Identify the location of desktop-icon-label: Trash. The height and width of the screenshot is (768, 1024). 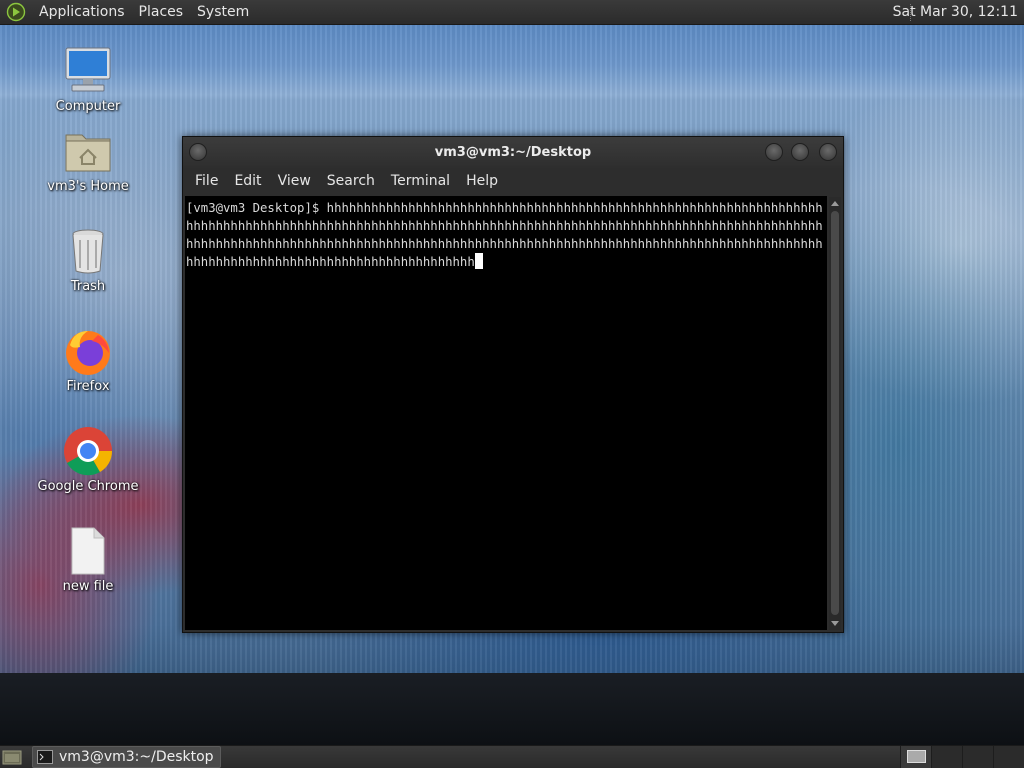
(88, 286).